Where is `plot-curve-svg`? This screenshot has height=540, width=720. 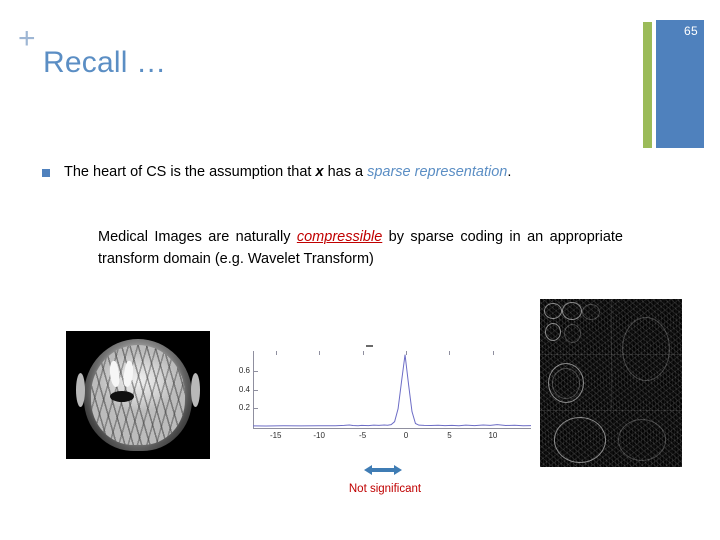
plot-curve-svg is located at coordinates (392, 390).